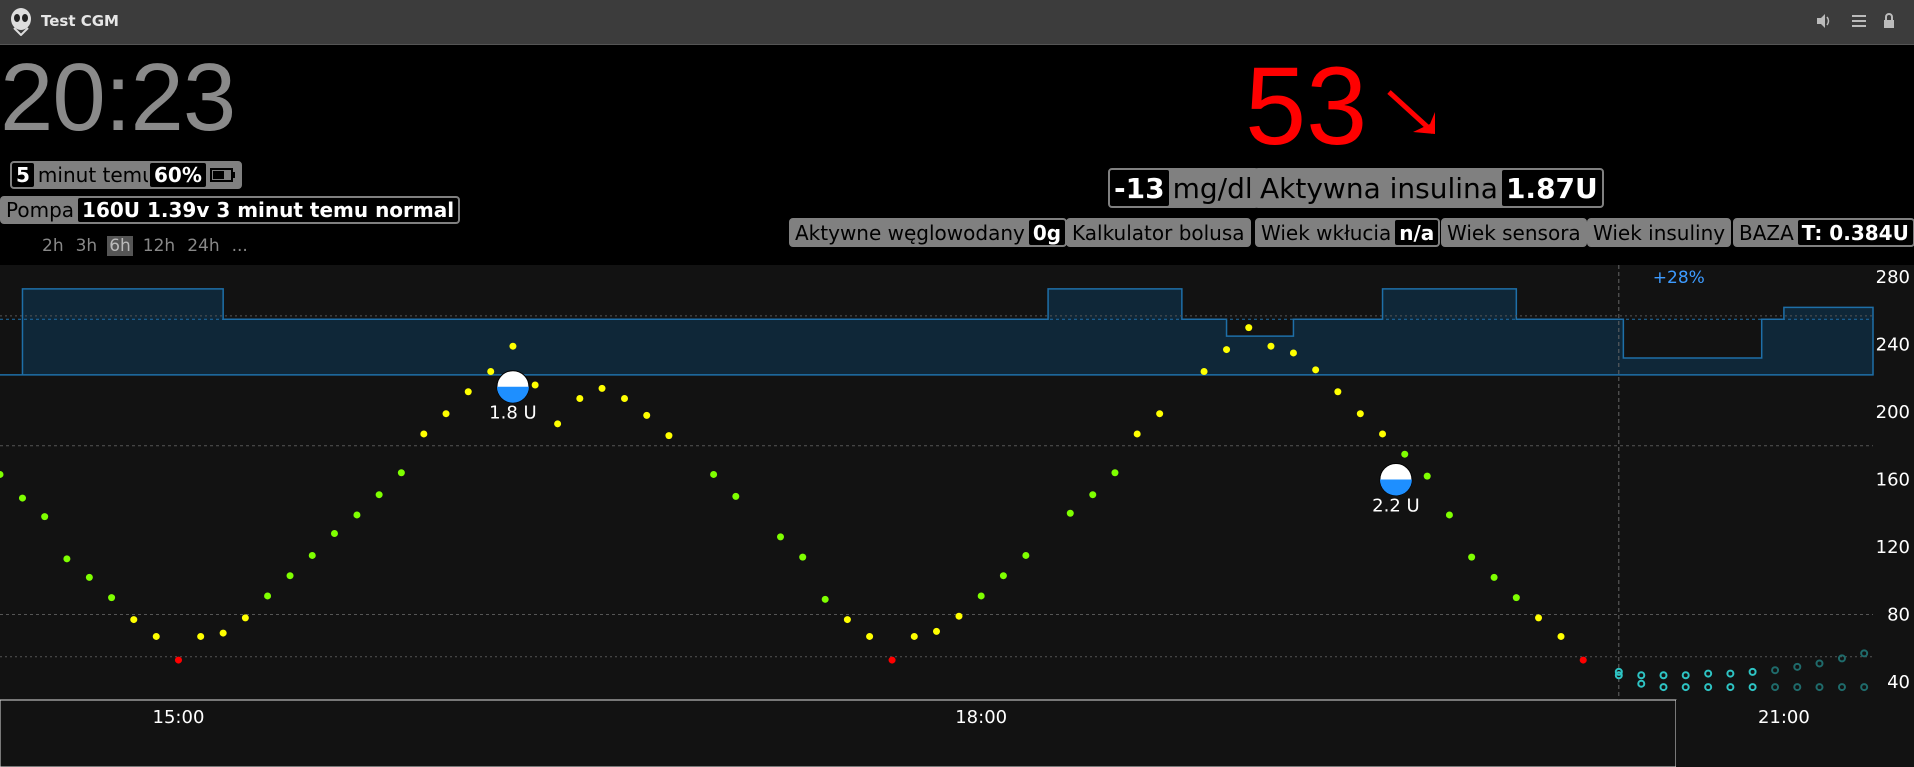 The height and width of the screenshot is (767, 1914). I want to click on title-bar: Test CGM, so click(957, 22).